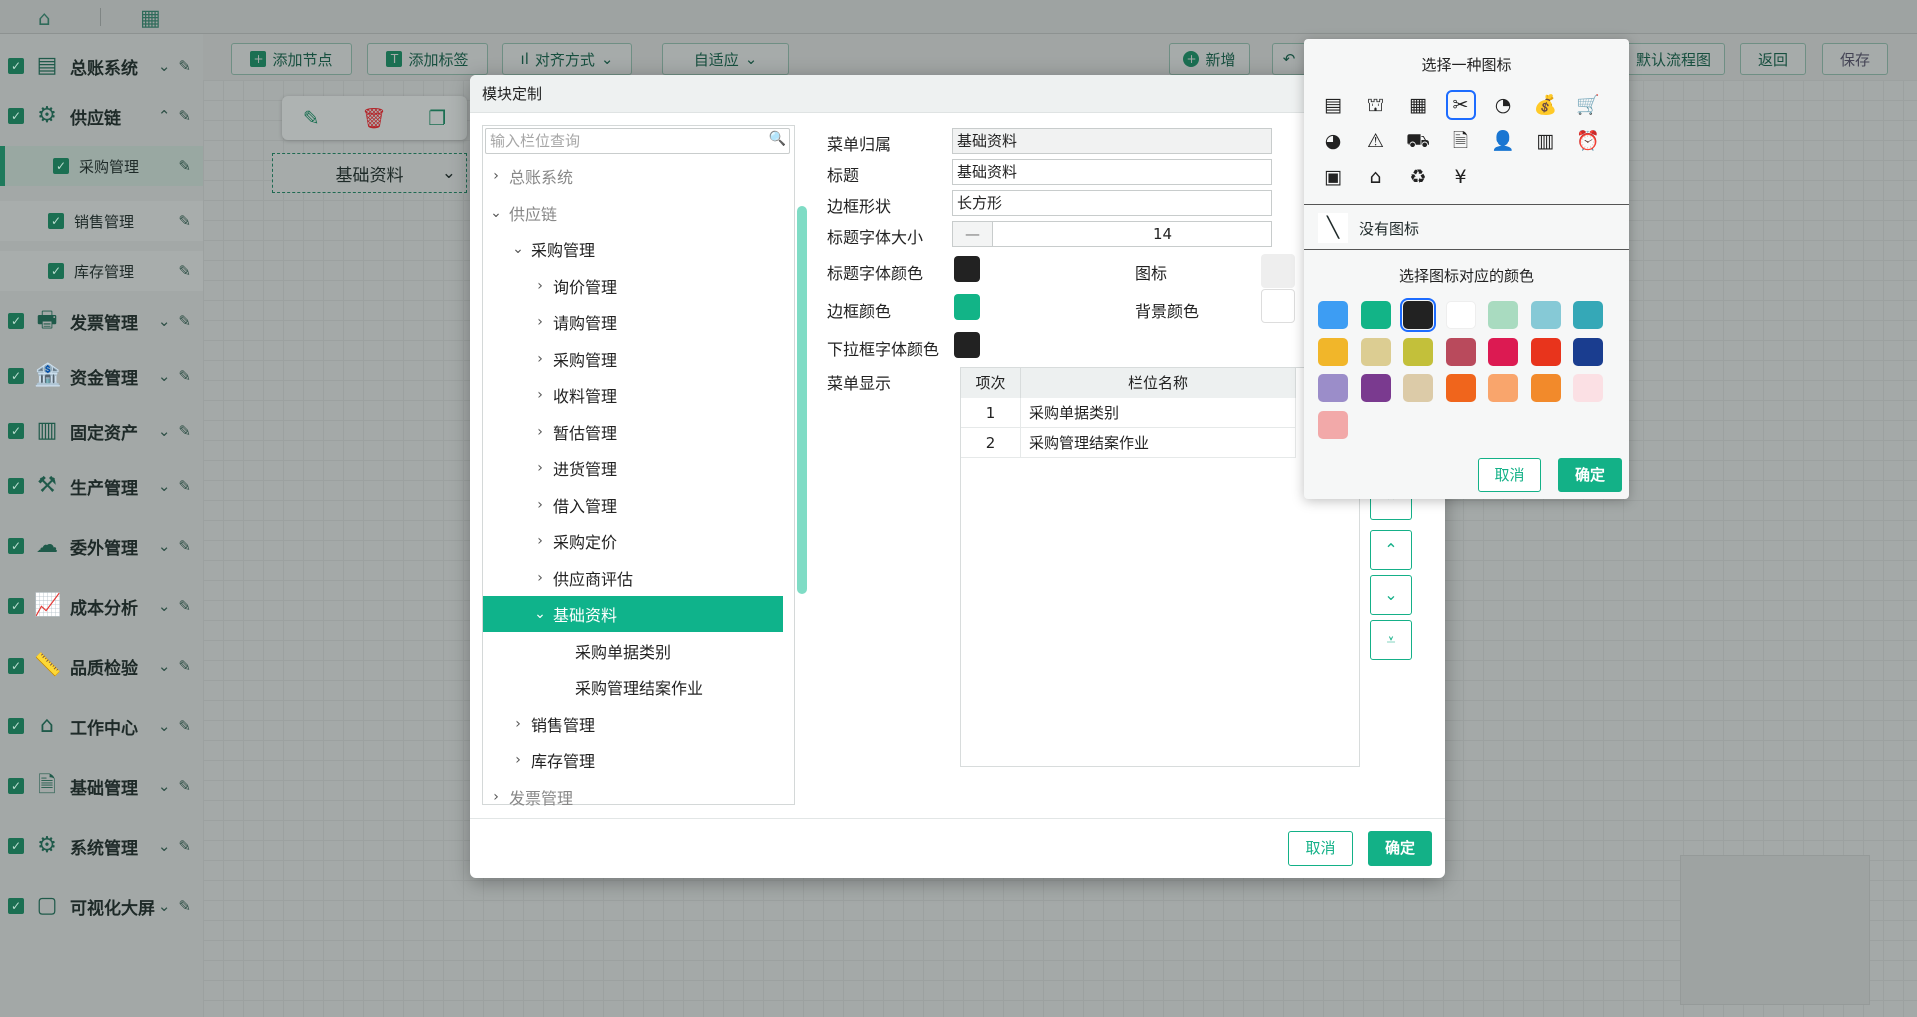 Image resolution: width=1917 pixels, height=1017 pixels. What do you see at coordinates (1400, 848) in the screenshot?
I see `dialog-confirm-button: 确定` at bounding box center [1400, 848].